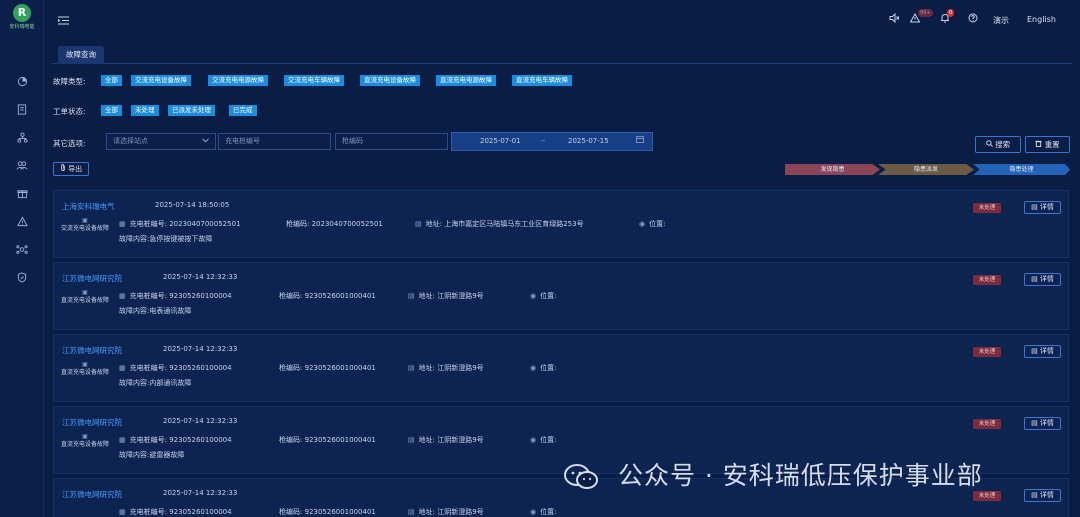 This screenshot has width=1080, height=517. I want to click on order-status-chip-done: 已完成, so click(243, 110).